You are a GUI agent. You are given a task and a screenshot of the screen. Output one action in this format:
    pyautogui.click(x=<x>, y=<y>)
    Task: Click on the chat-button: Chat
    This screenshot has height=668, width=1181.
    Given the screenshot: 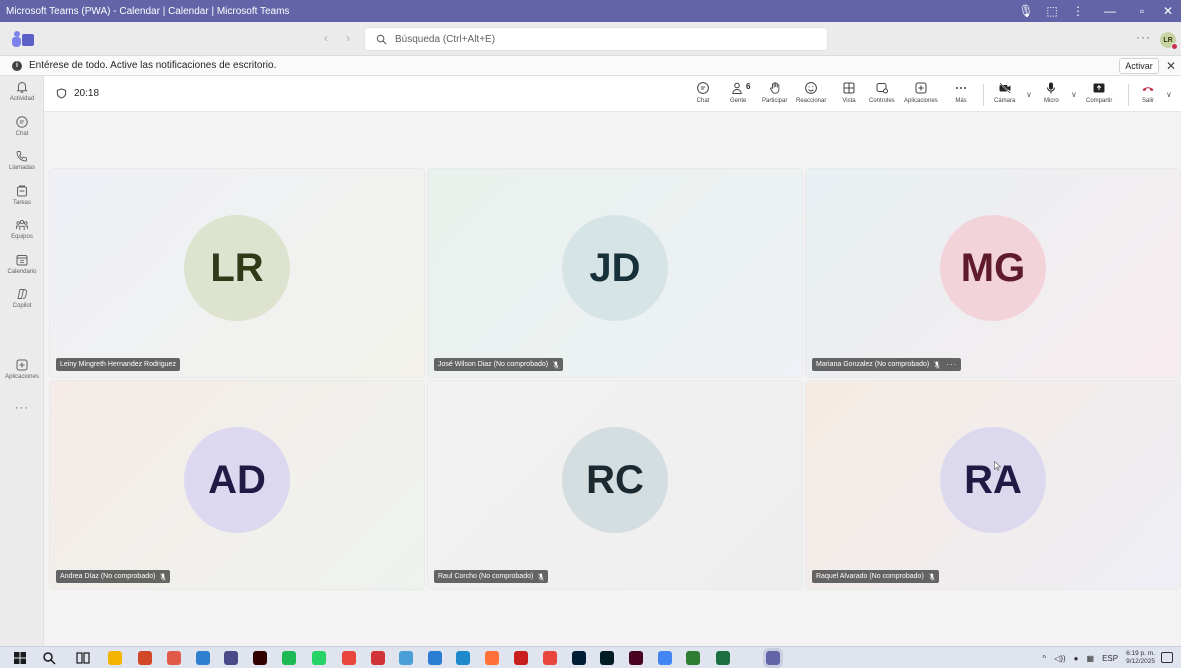 What is the action you would take?
    pyautogui.click(x=703, y=92)
    